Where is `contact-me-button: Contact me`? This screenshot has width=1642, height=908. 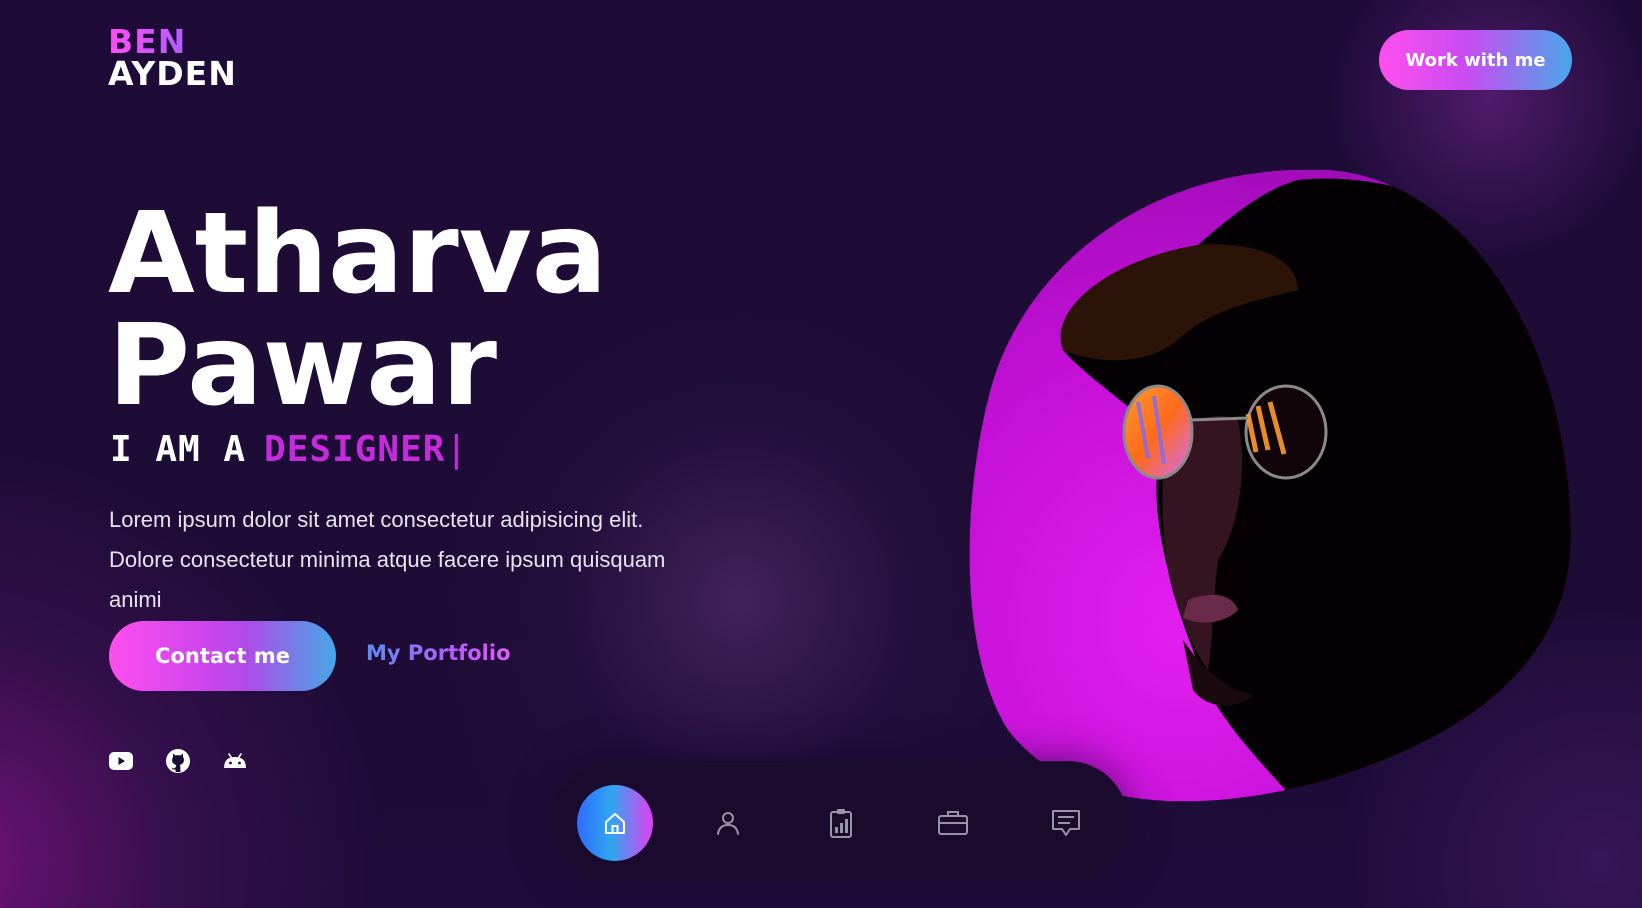
contact-me-button: Contact me is located at coordinates (222, 656).